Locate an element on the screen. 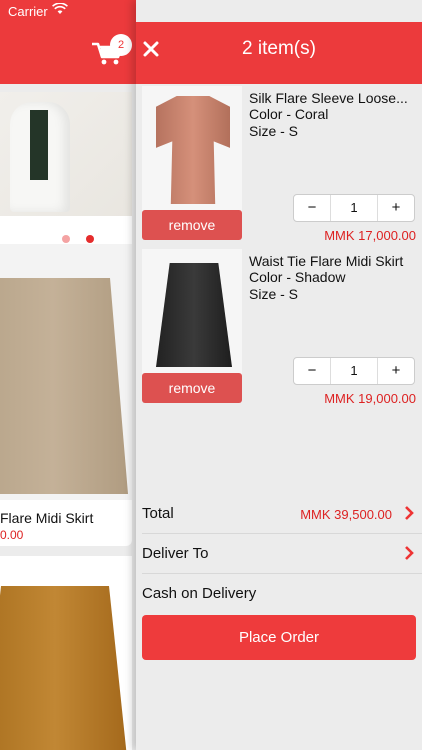  total-label: Total is located at coordinates (158, 513).